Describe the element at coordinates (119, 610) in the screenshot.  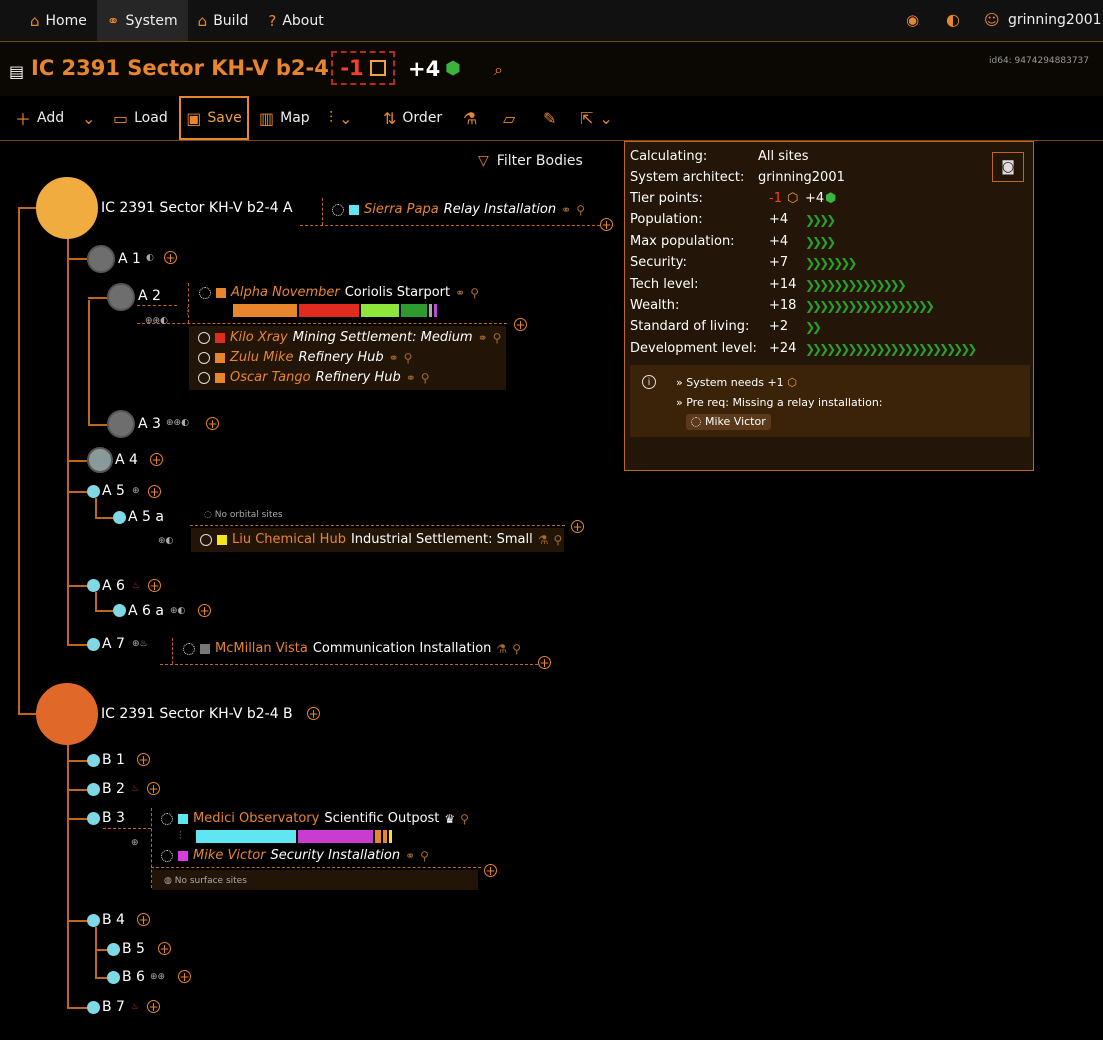
I see `moon-a6a` at that location.